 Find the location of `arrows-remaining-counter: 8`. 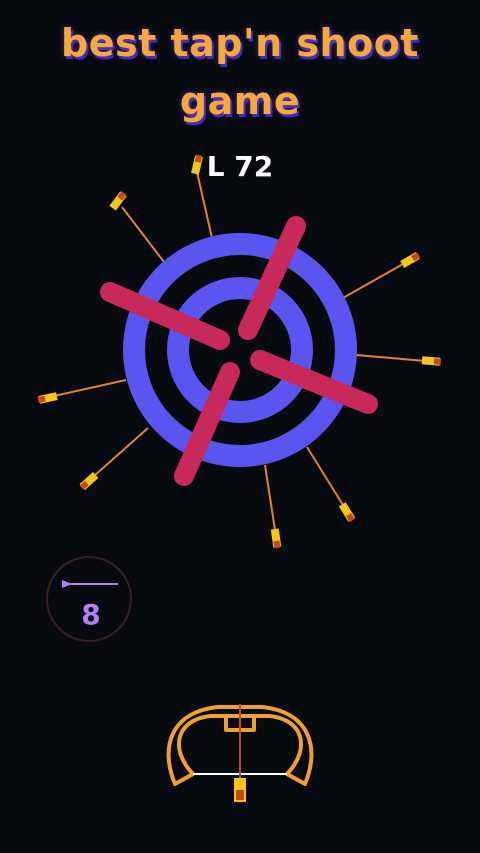

arrows-remaining-counter: 8 is located at coordinates (89, 599).